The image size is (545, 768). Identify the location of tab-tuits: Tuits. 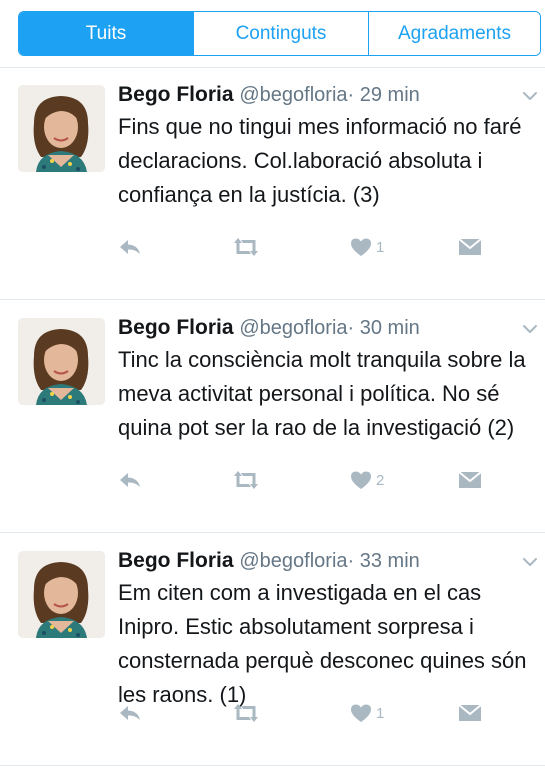
(106, 33).